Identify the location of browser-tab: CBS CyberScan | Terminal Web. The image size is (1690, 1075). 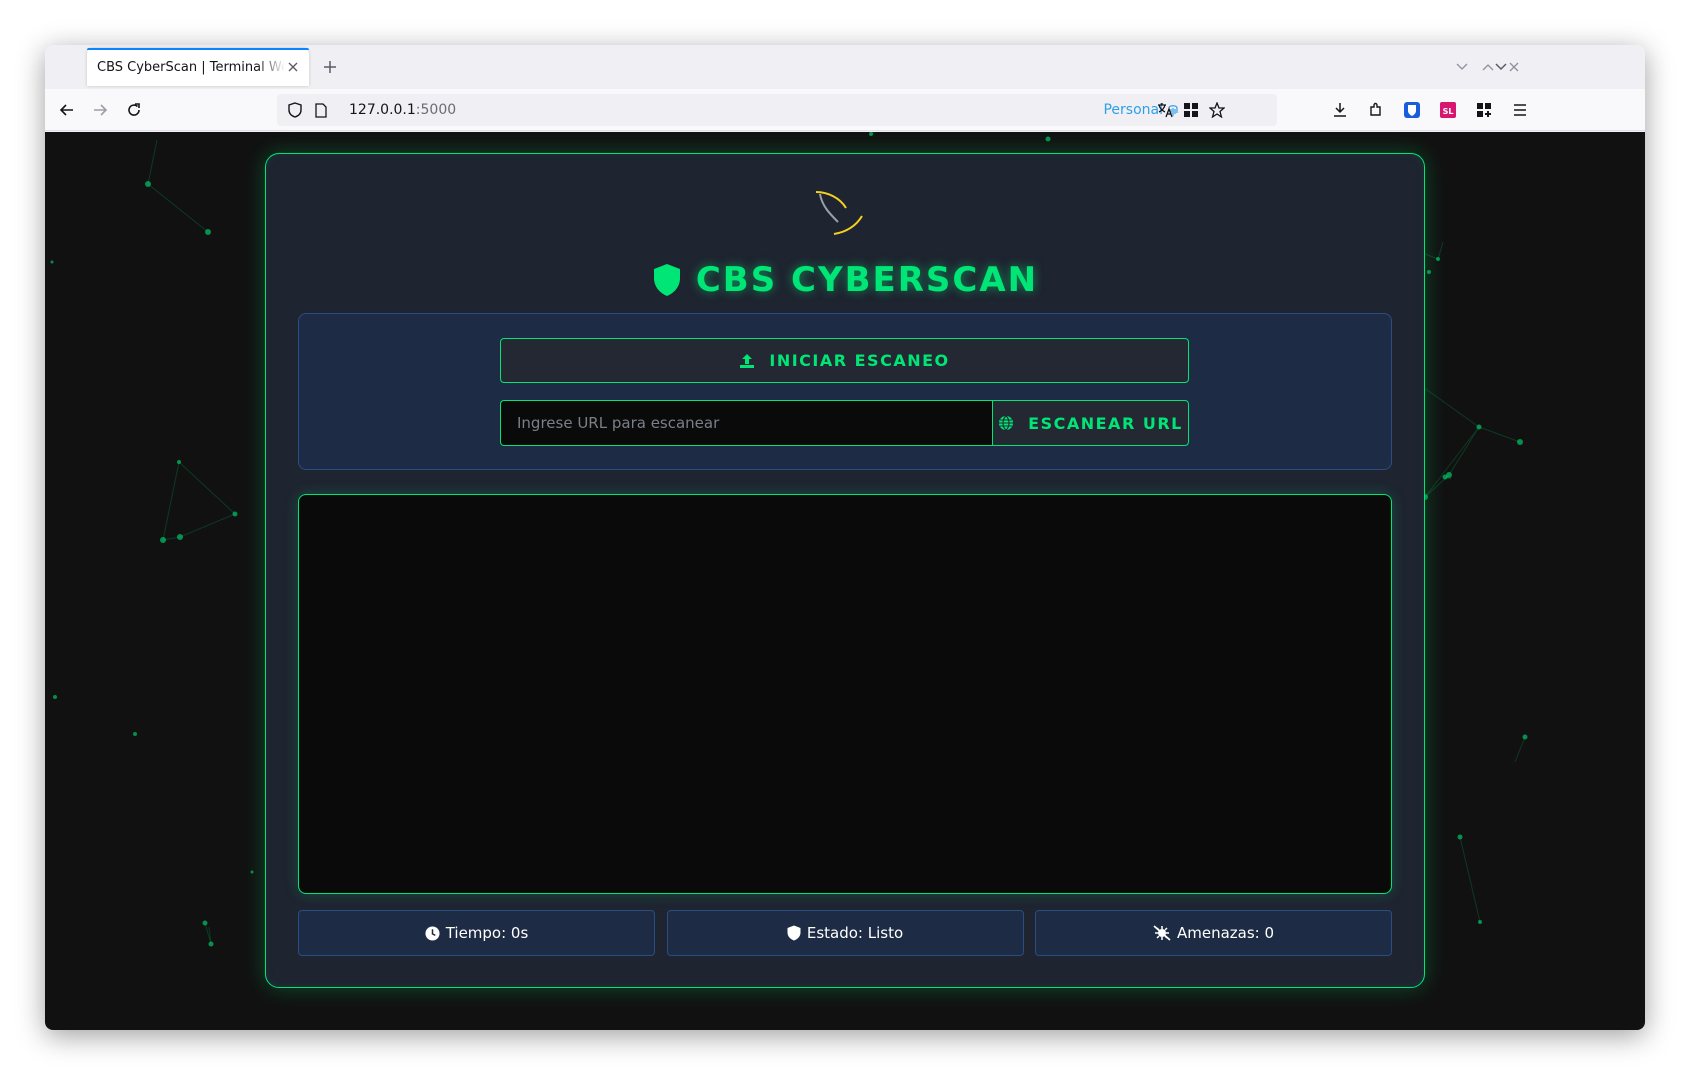
(198, 67).